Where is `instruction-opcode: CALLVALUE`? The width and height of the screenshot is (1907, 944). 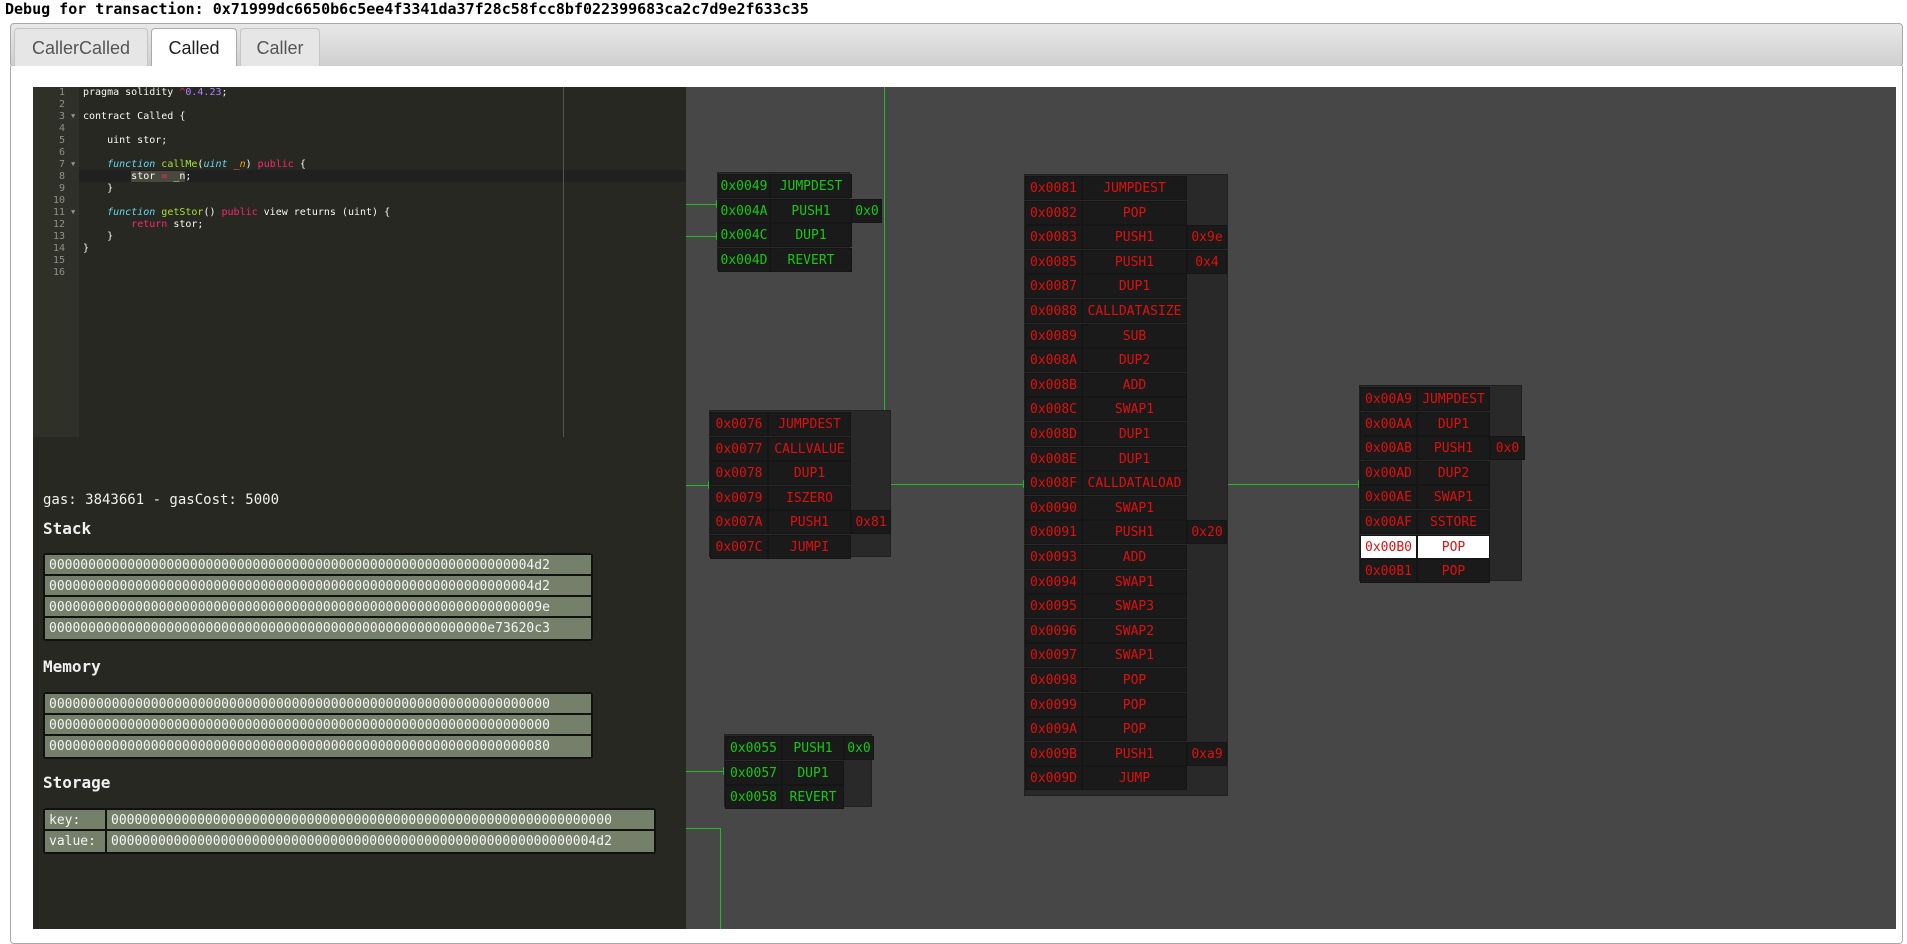 instruction-opcode: CALLVALUE is located at coordinates (809, 449).